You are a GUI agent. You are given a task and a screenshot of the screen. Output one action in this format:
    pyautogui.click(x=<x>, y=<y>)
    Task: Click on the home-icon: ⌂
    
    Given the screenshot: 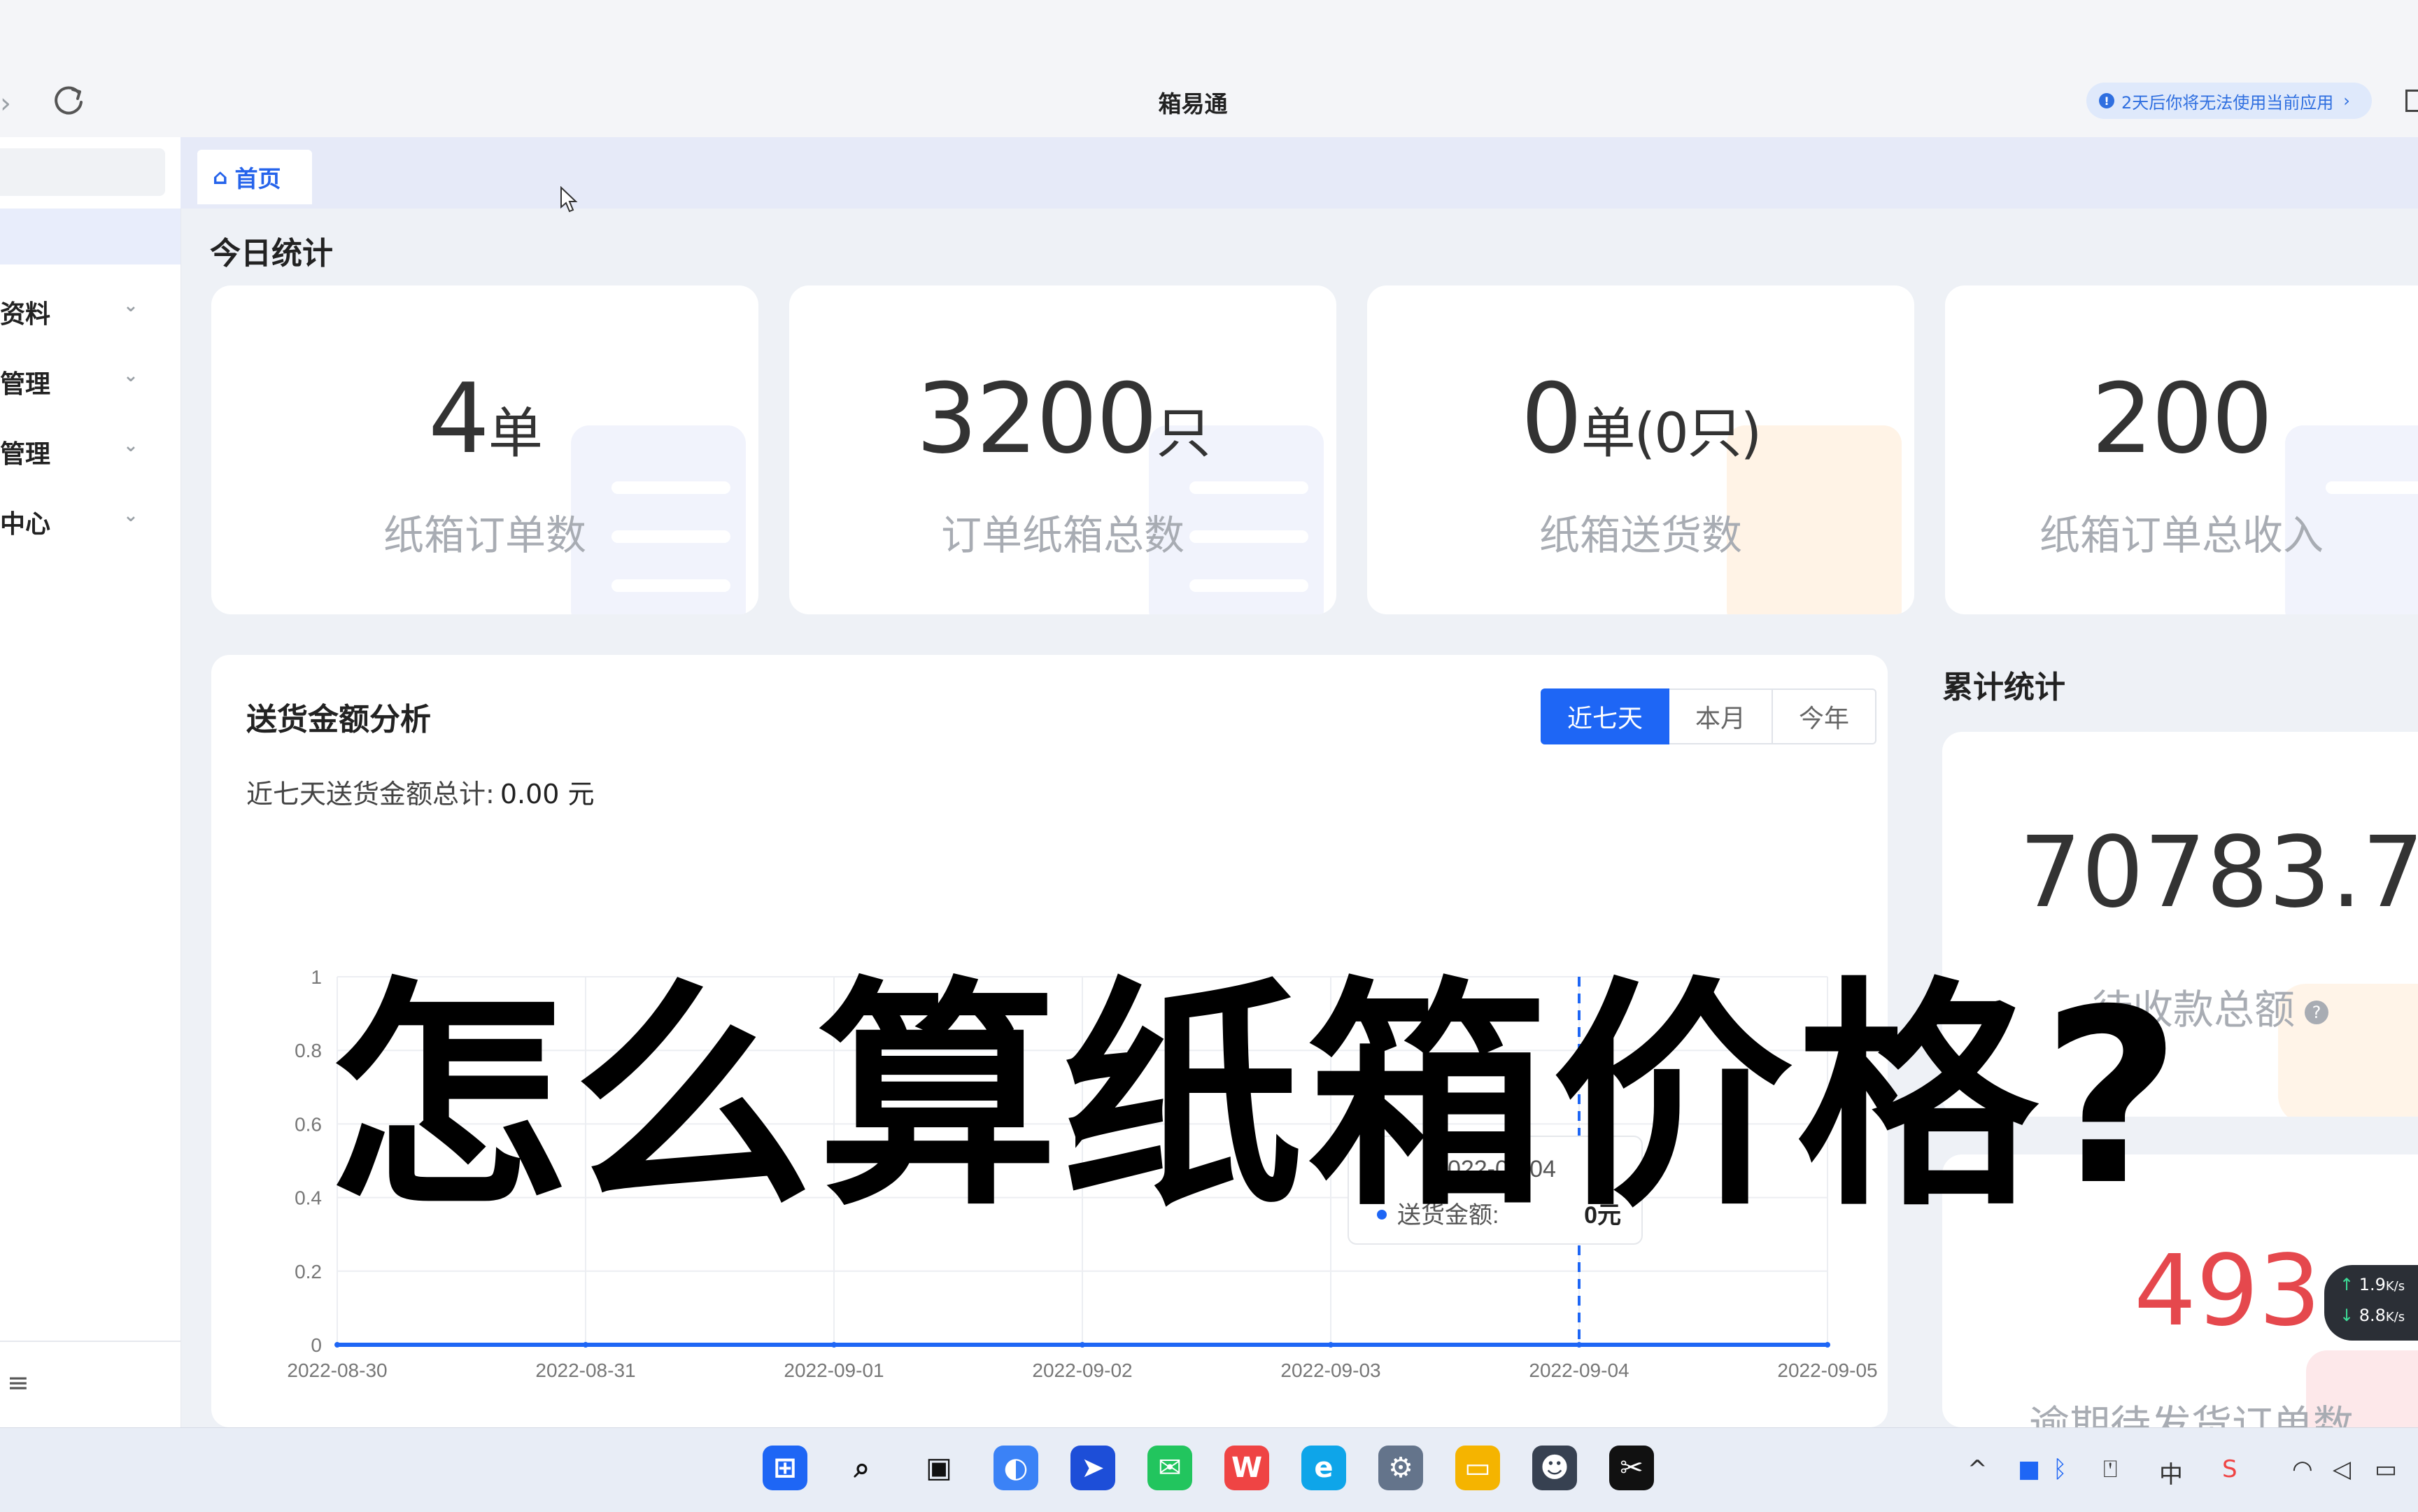 What is the action you would take?
    pyautogui.click(x=220, y=177)
    